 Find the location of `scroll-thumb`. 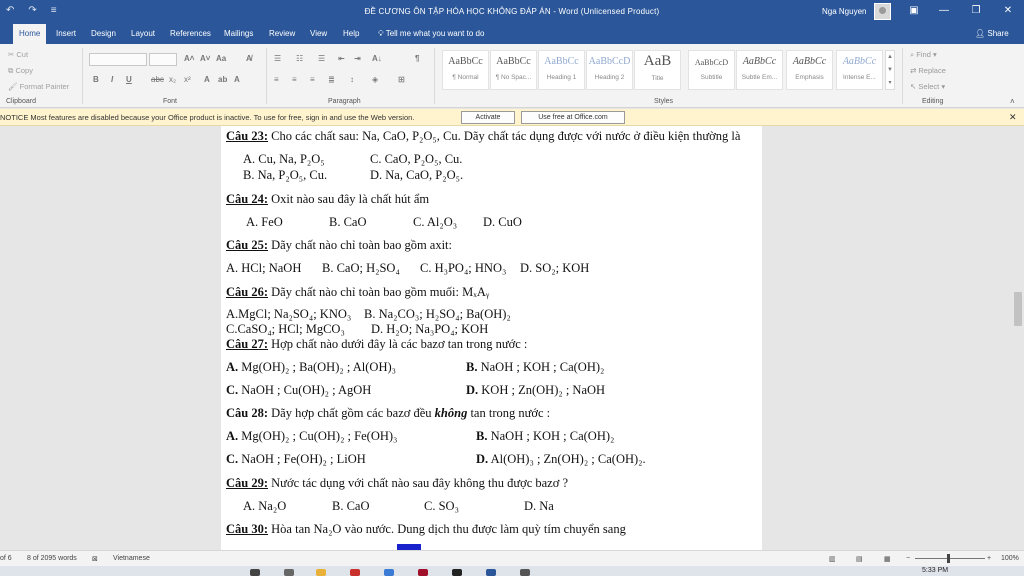

scroll-thumb is located at coordinates (1018, 309).